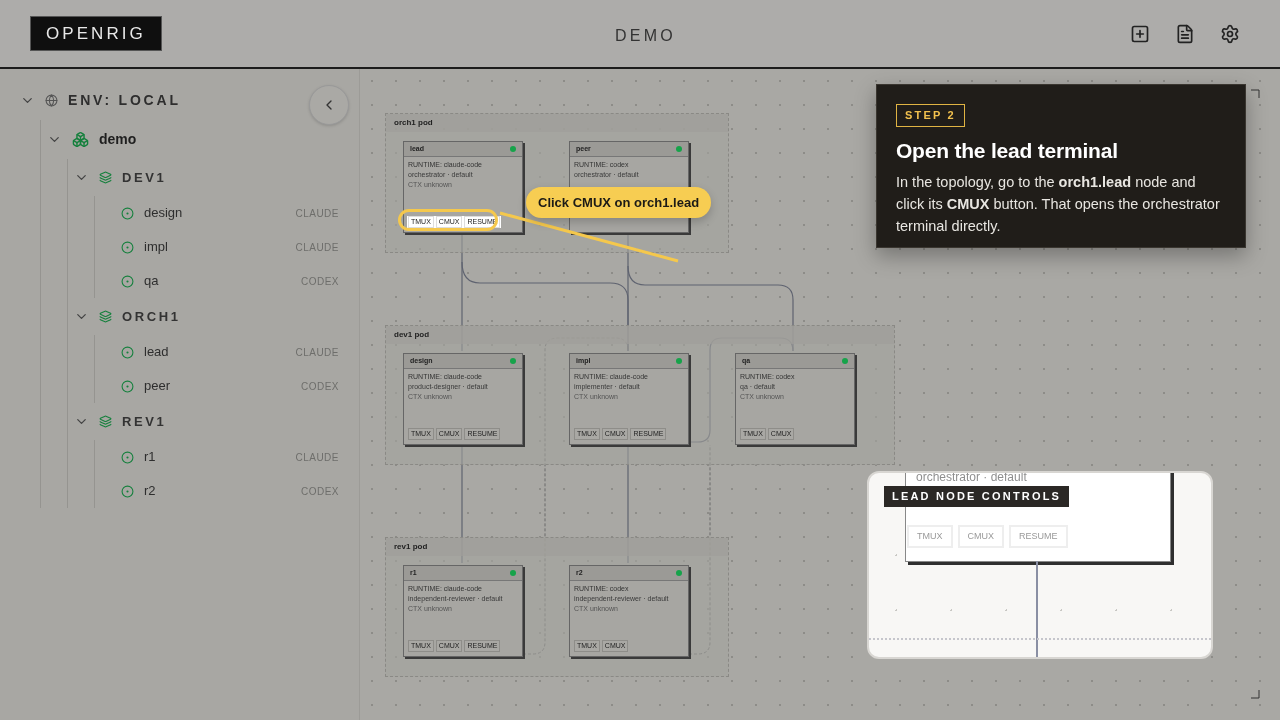 This screenshot has height=720, width=1280. I want to click on callout-bubble: Click CMUX on orch1.lead, so click(619, 202).